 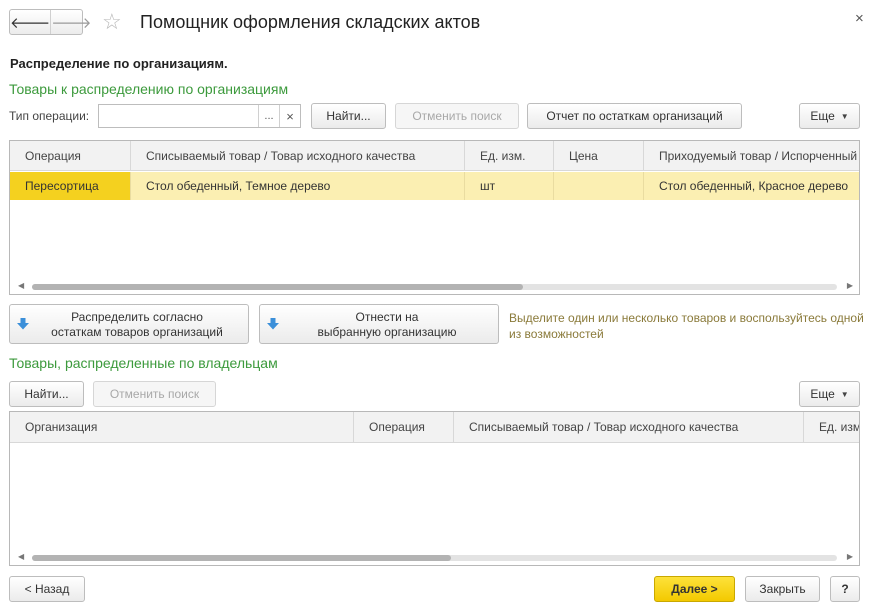 I want to click on close-button: Закрыть, so click(x=782, y=589).